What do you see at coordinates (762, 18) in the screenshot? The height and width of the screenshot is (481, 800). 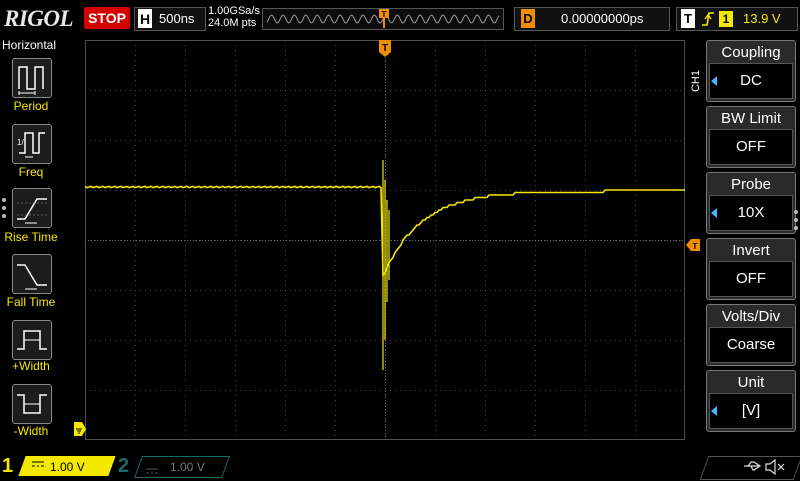 I see `trigger-level: 13.9 V` at bounding box center [762, 18].